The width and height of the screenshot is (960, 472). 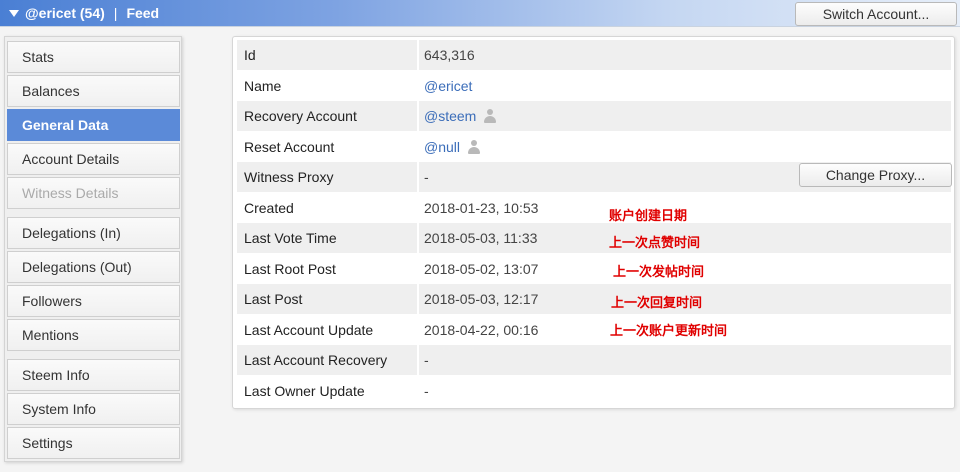 I want to click on row-value: 2018-04-22, 00:16, so click(x=481, y=330).